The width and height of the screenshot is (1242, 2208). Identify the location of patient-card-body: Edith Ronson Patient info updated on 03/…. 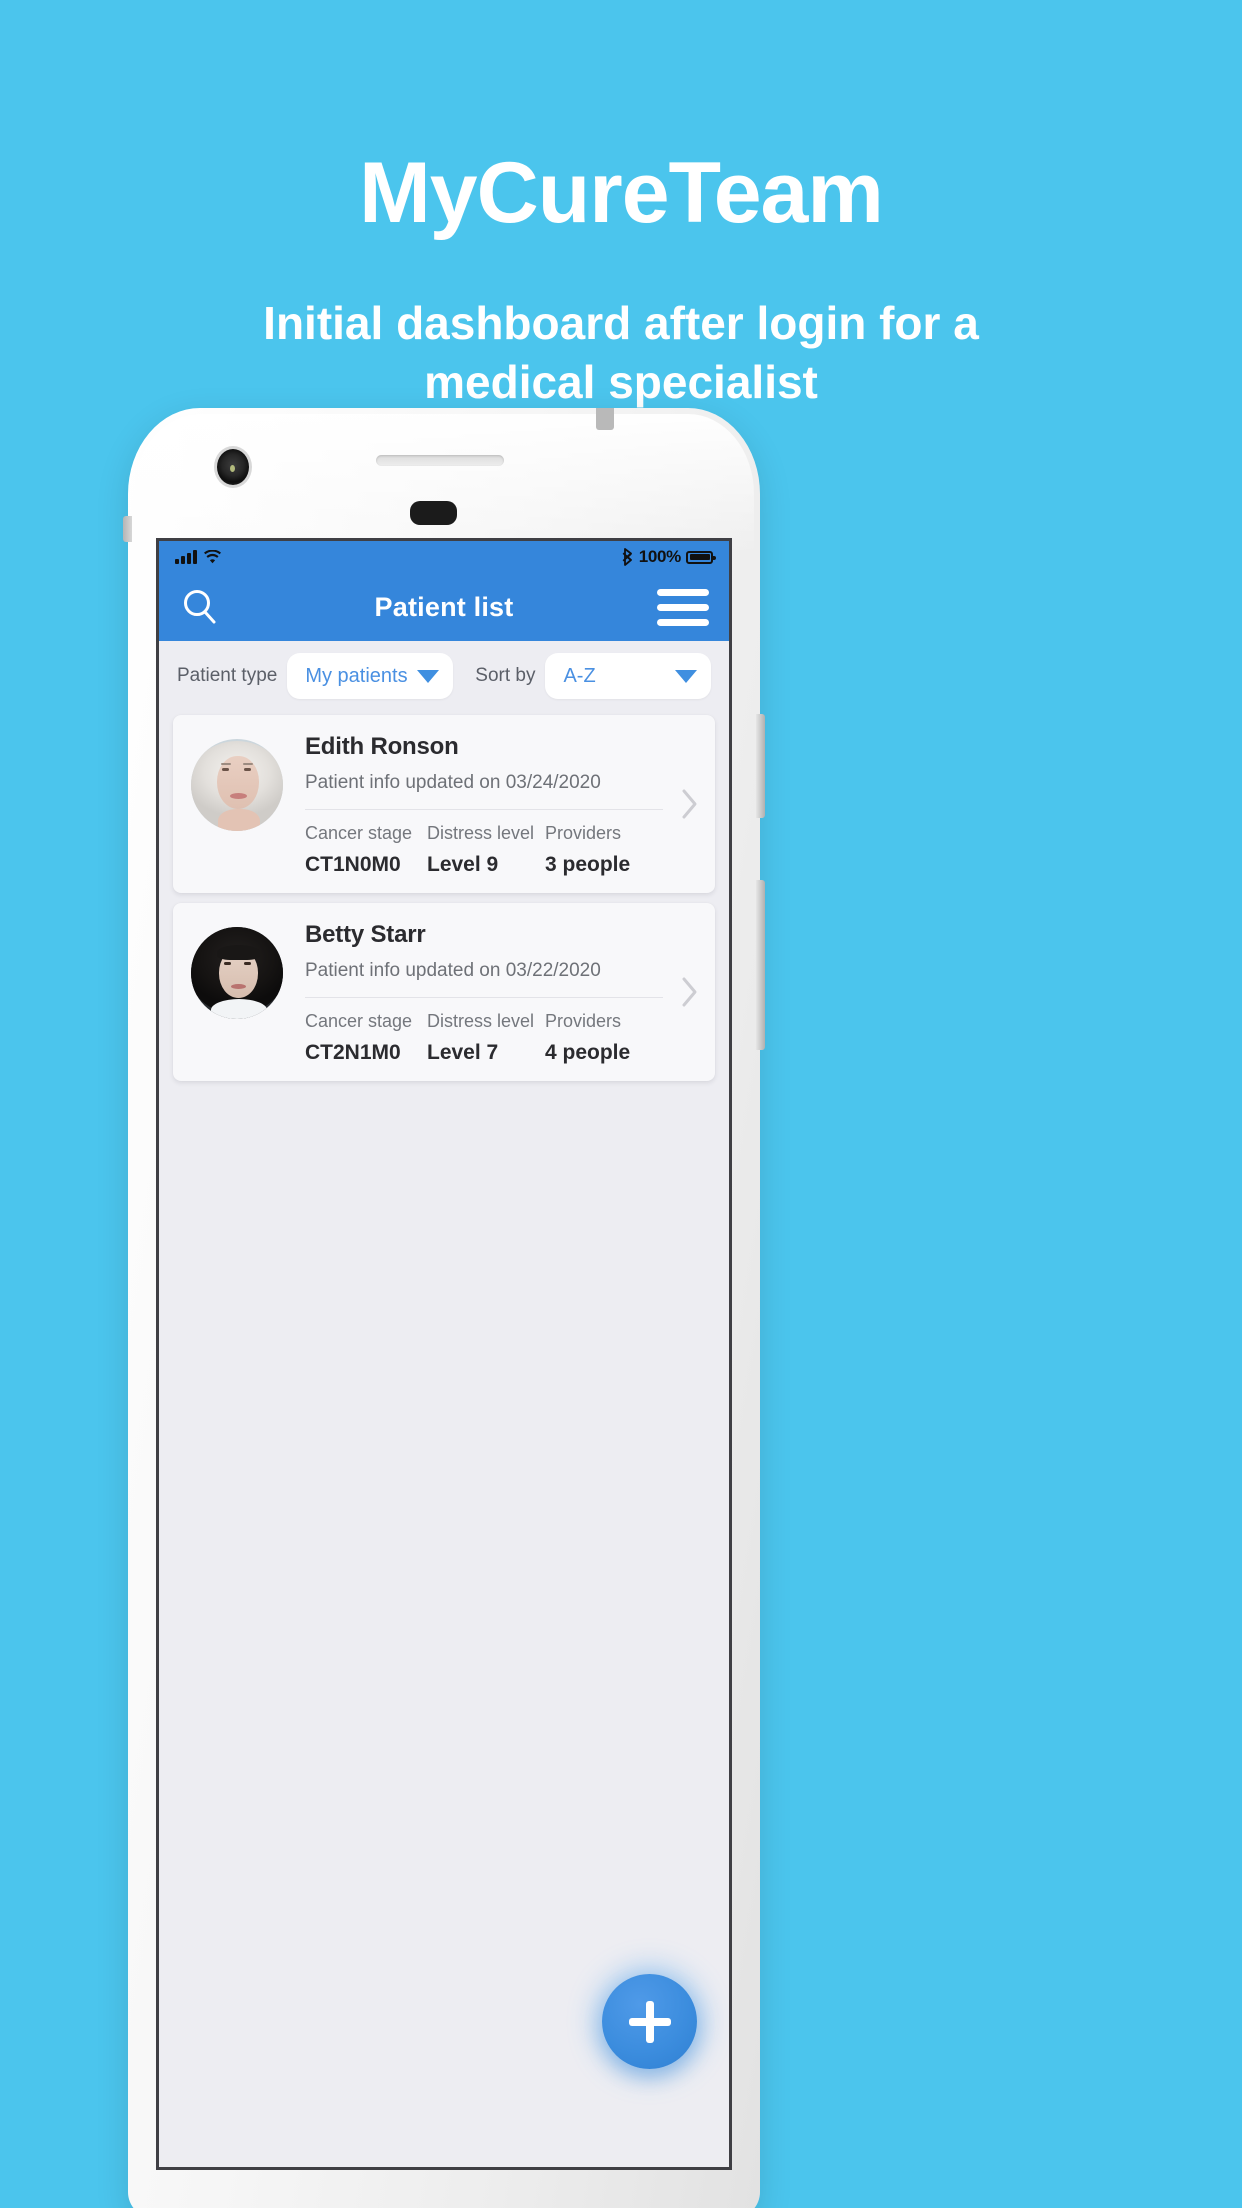
(490, 805).